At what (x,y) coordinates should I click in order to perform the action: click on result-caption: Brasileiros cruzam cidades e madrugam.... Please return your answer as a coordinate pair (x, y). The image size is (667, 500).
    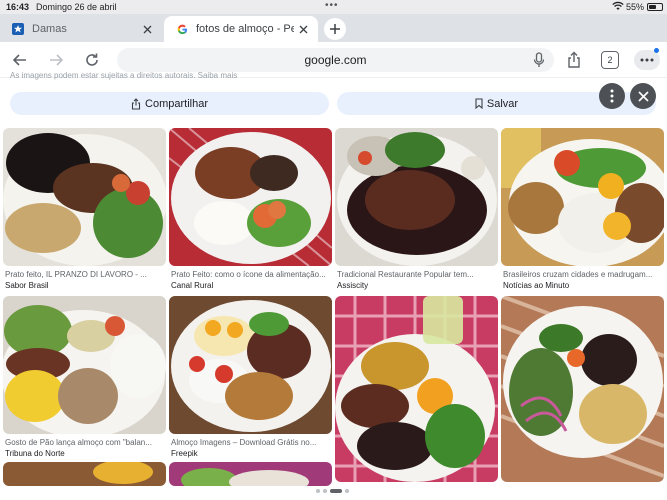
    Looking at the image, I should click on (578, 274).